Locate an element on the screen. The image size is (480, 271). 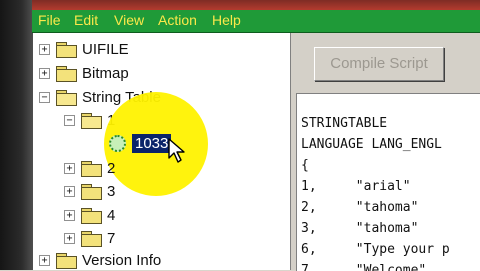
code-line: 3, "tahoma" is located at coordinates (360, 228).